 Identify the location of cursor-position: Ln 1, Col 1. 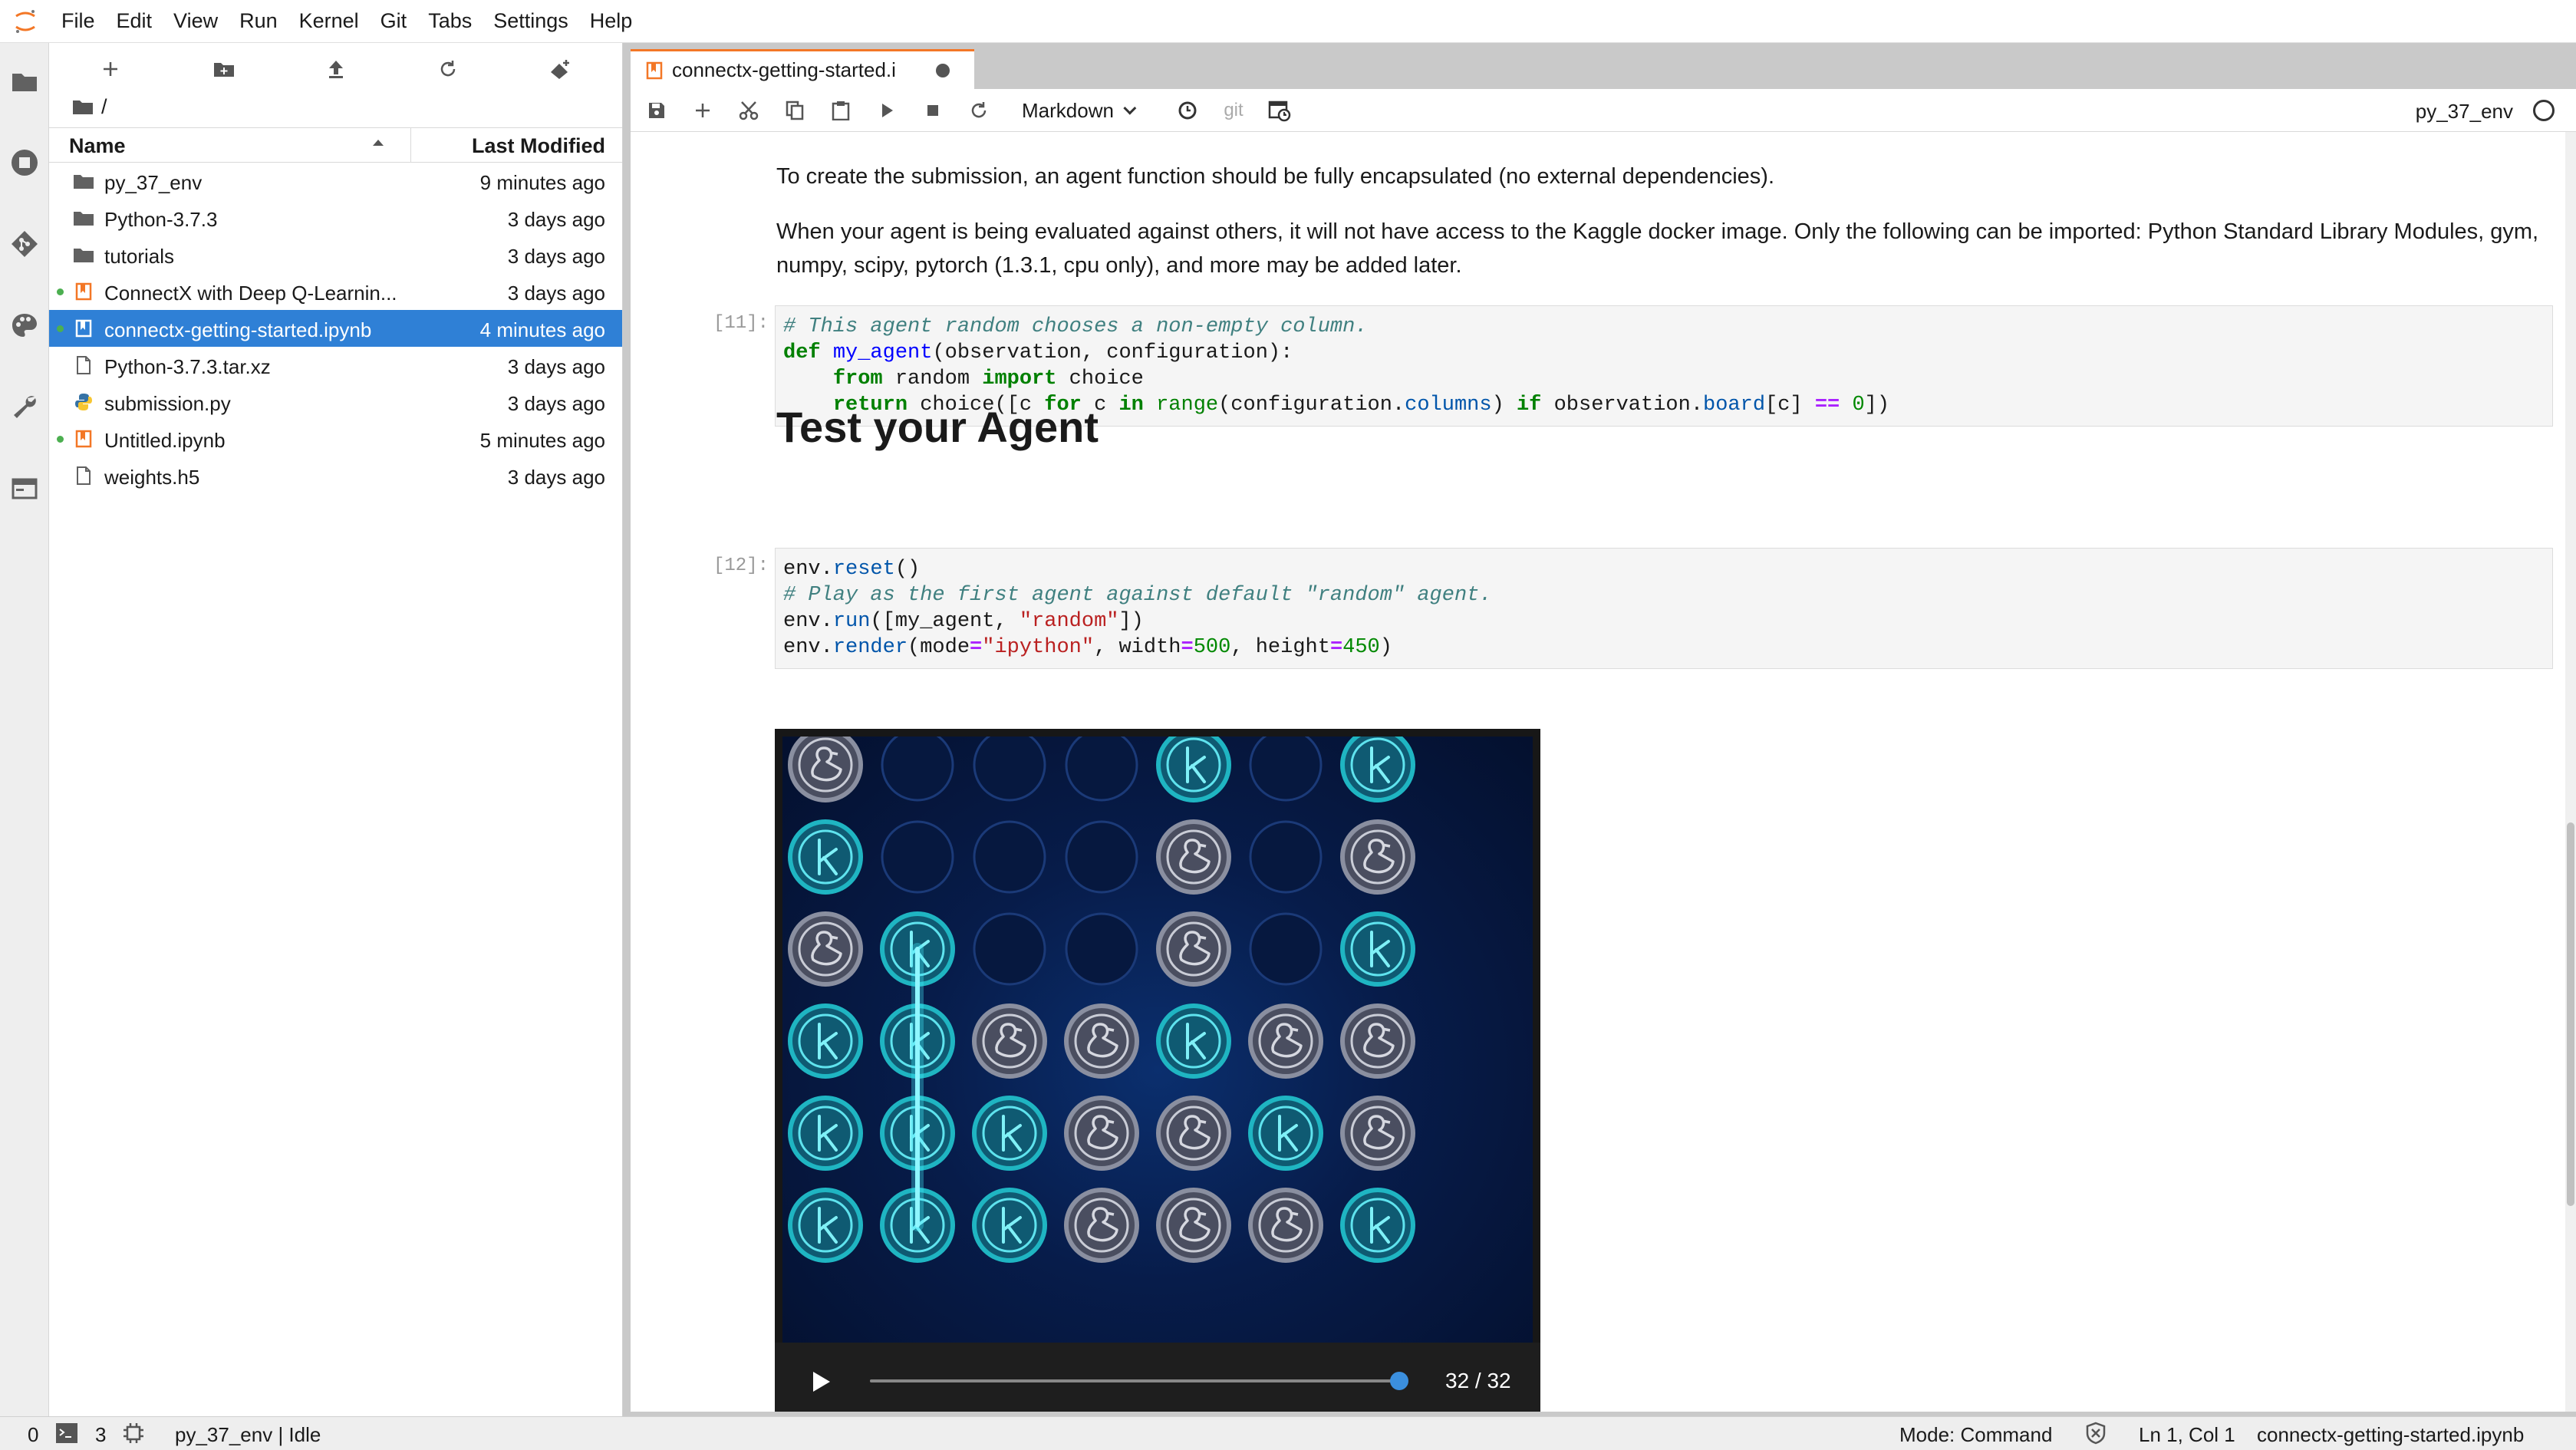
(2187, 1435).